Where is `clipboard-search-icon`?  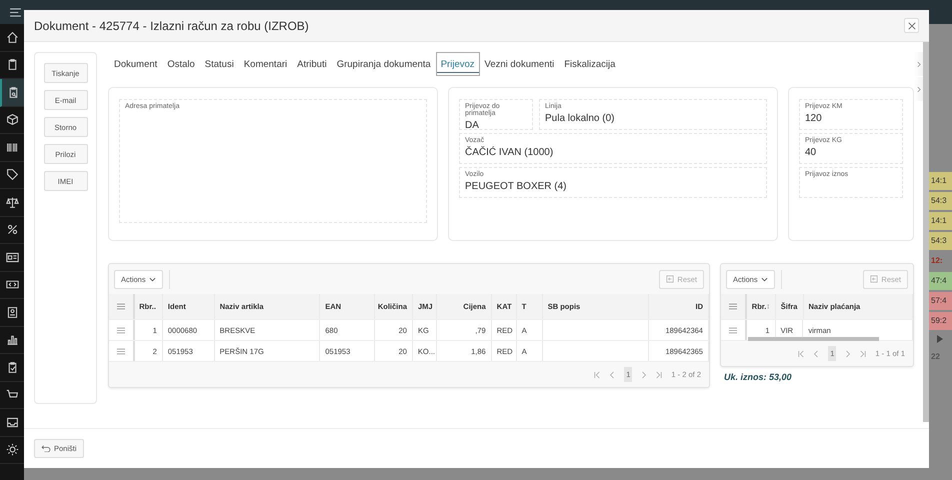
clipboard-search-icon is located at coordinates (13, 92).